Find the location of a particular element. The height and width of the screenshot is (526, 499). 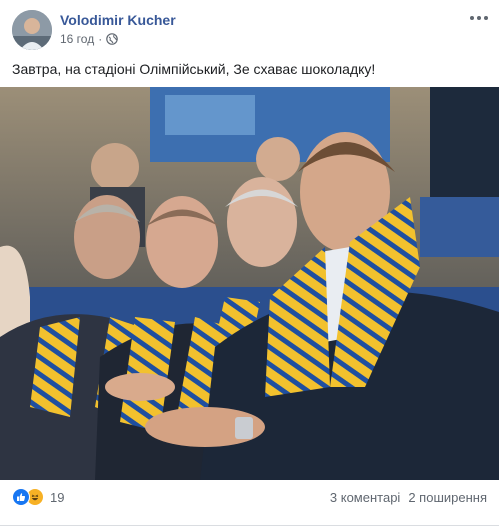

post-meta: 16 год · is located at coordinates (89, 39).